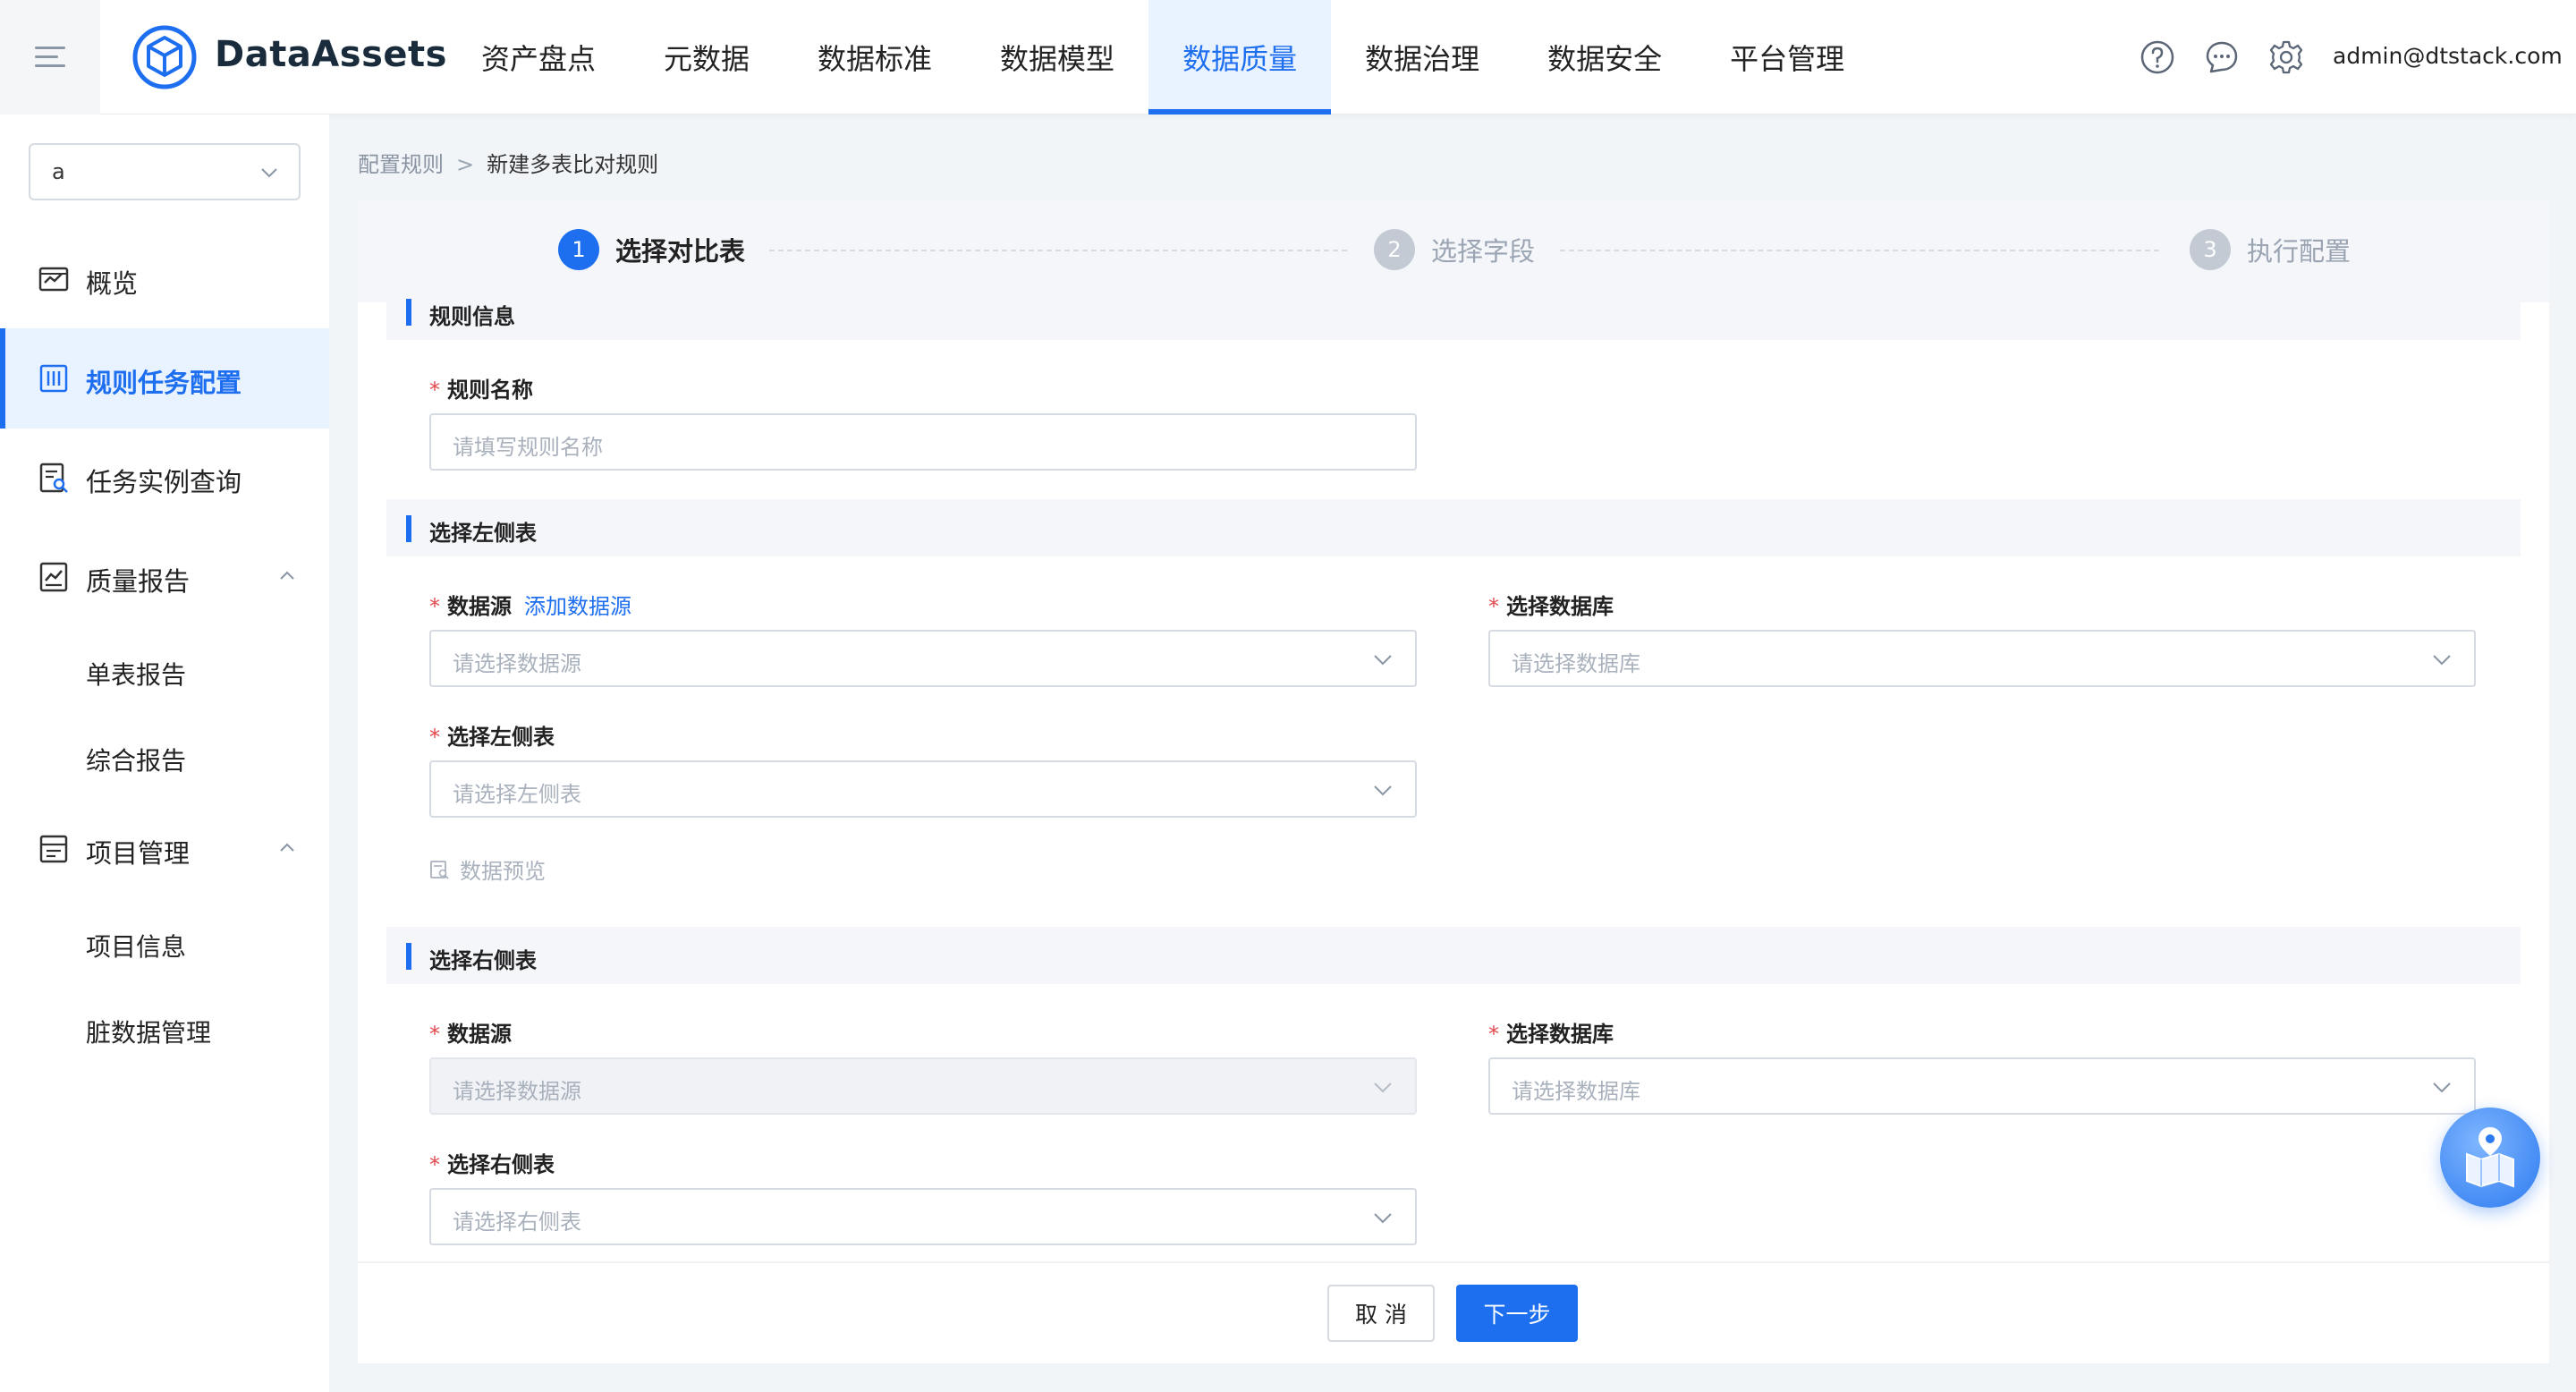 This screenshot has height=1392, width=2576. What do you see at coordinates (1604, 57) in the screenshot?
I see `nav-data-security: 数据安全` at bounding box center [1604, 57].